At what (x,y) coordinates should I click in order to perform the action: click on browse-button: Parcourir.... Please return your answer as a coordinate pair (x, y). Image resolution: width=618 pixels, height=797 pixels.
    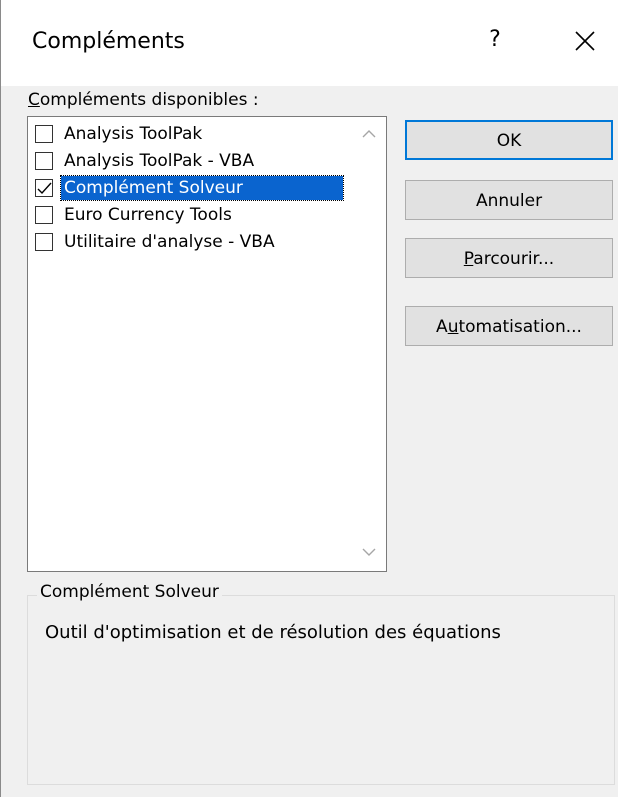
    Looking at the image, I should click on (509, 258).